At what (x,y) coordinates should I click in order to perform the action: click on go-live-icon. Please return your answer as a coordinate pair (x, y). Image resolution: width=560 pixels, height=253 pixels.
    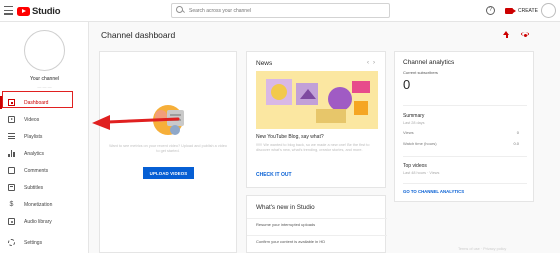
    Looking at the image, I should click on (525, 35).